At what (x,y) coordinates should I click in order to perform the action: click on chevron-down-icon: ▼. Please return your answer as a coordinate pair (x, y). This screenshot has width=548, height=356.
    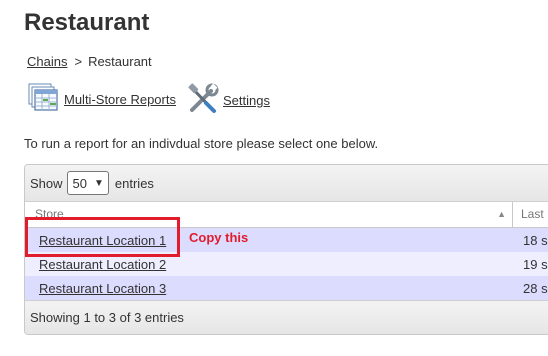
    Looking at the image, I should click on (99, 183).